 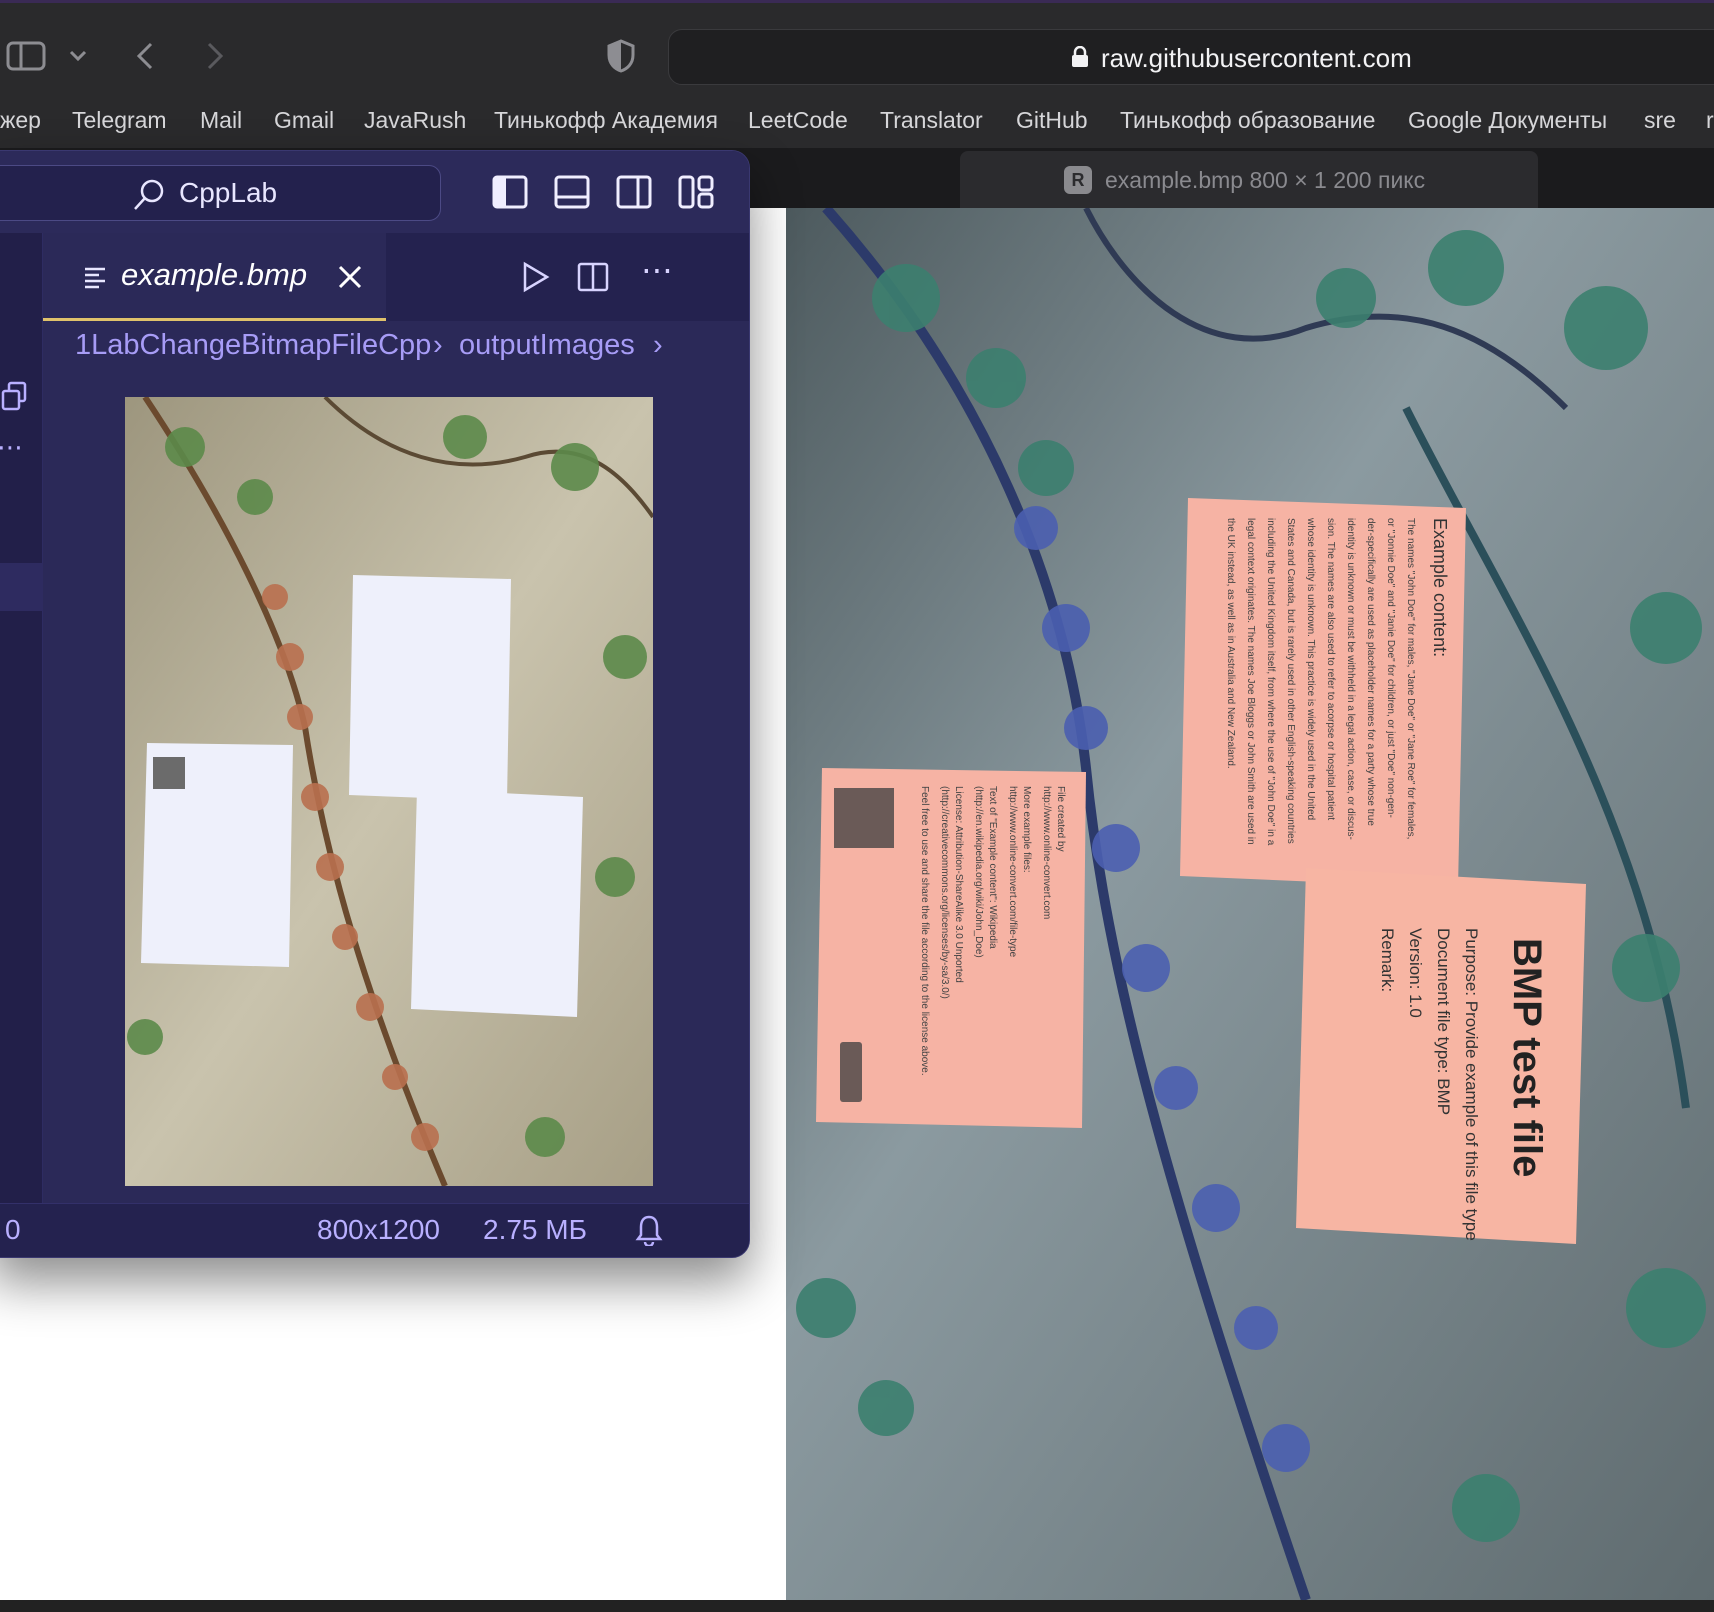 What do you see at coordinates (11, 448) in the screenshot?
I see `more-icon: ⋯` at bounding box center [11, 448].